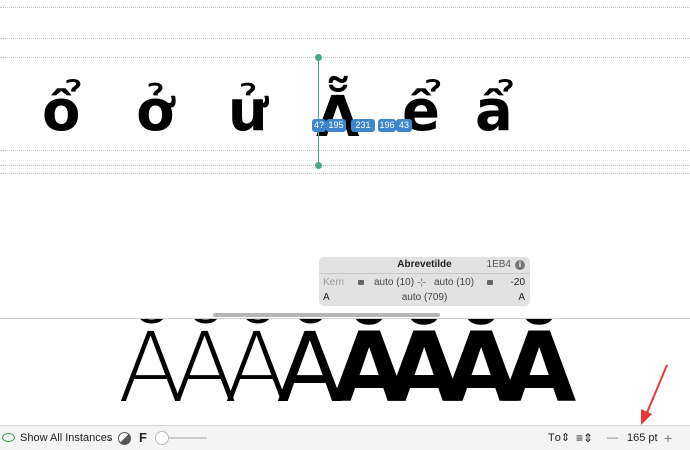  Describe the element at coordinates (454, 283) in the screenshot. I see `right-kern-field: auto (10)` at that location.